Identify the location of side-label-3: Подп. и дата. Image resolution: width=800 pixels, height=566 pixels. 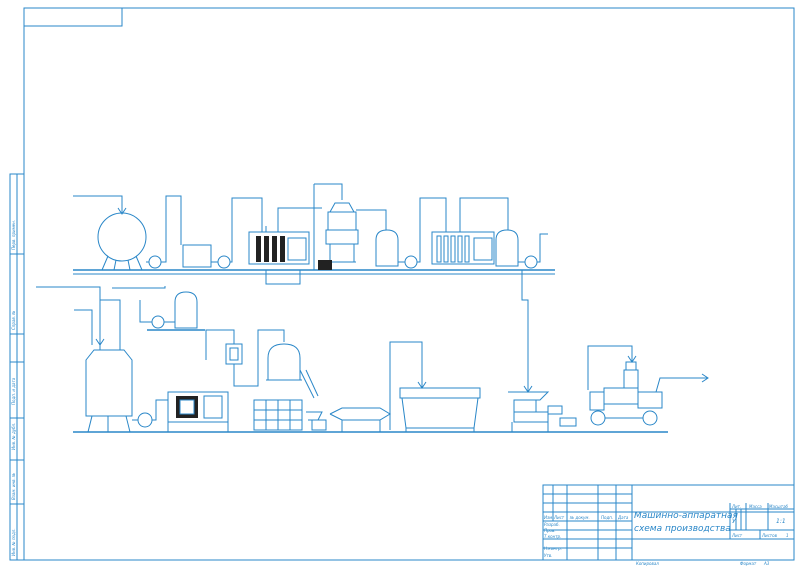
(13, 391).